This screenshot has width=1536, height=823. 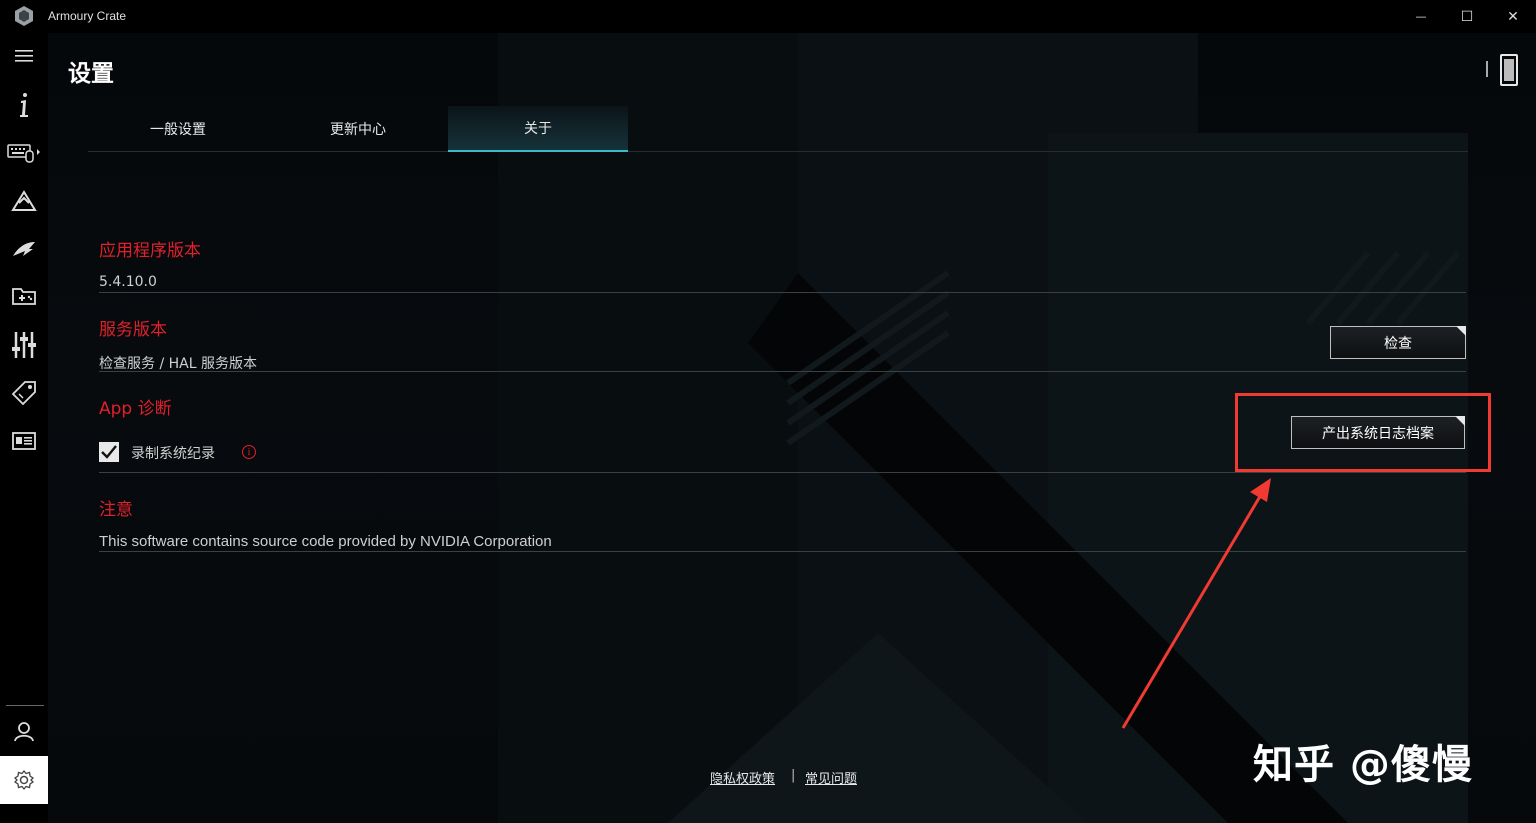 I want to click on privacy-policy-link: 隐私权政策, so click(x=742, y=777).